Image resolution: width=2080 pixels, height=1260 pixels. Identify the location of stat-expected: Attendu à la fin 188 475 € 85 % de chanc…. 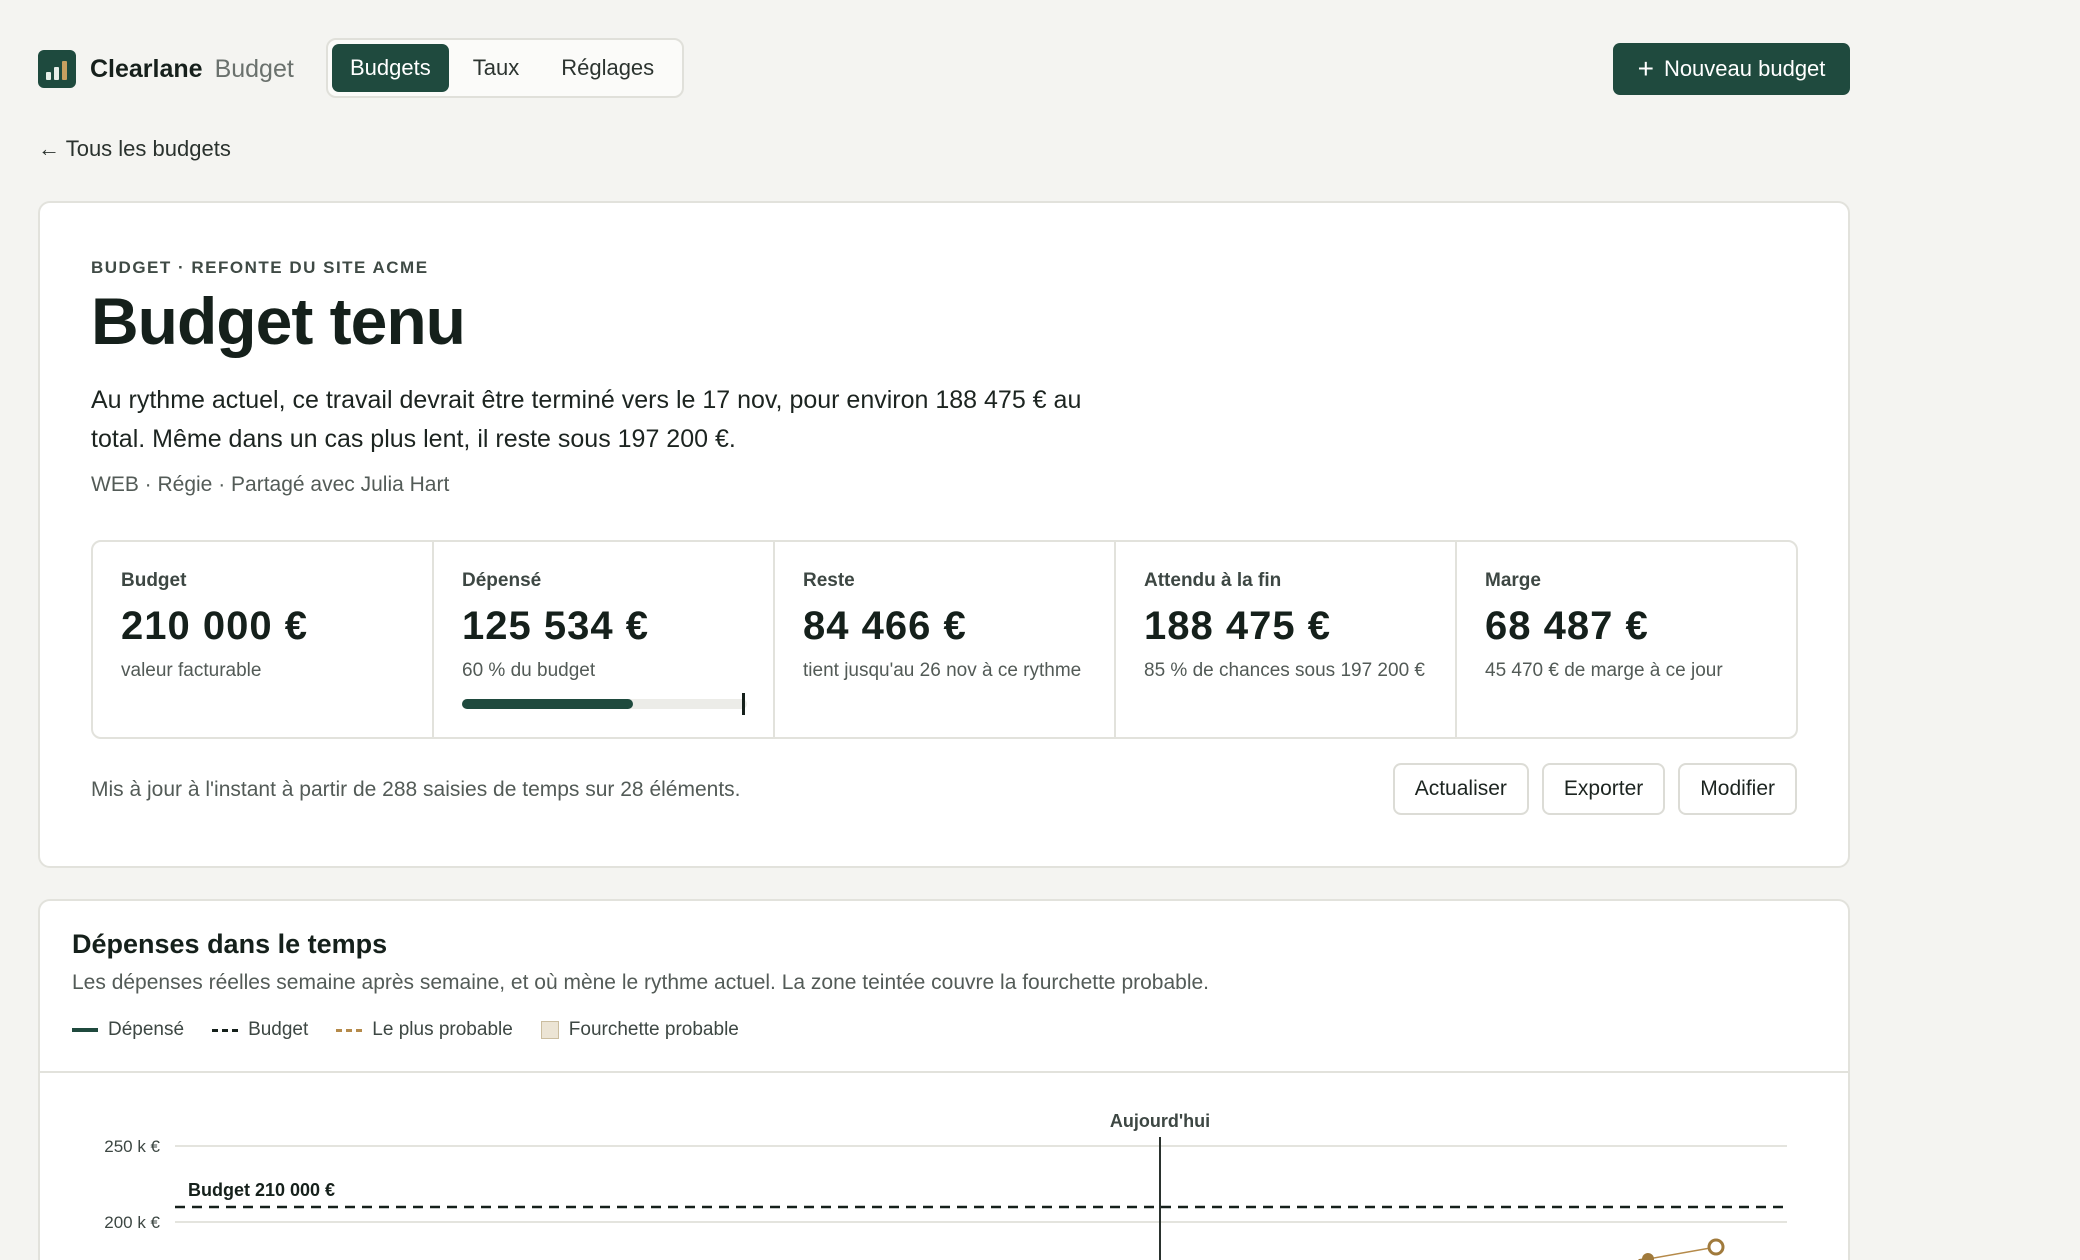
(1286, 639).